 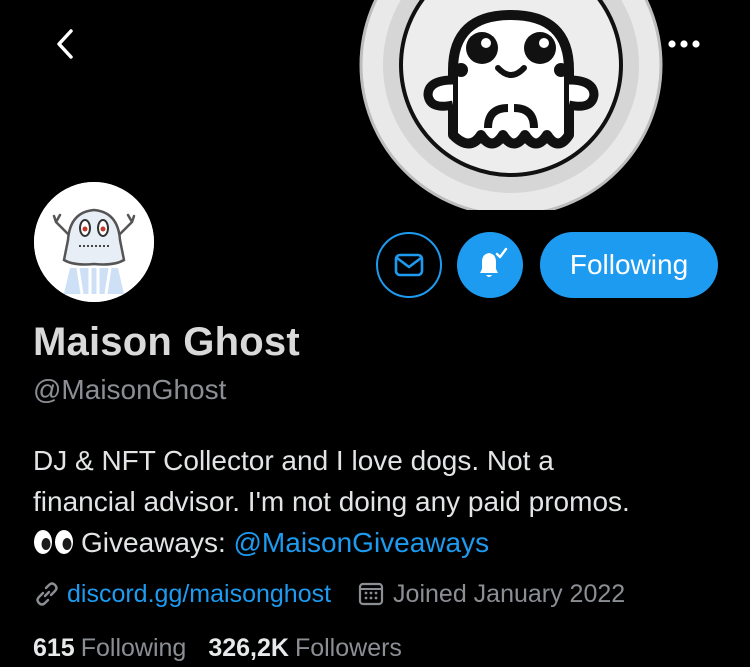 What do you see at coordinates (47, 594) in the screenshot?
I see `link-icon` at bounding box center [47, 594].